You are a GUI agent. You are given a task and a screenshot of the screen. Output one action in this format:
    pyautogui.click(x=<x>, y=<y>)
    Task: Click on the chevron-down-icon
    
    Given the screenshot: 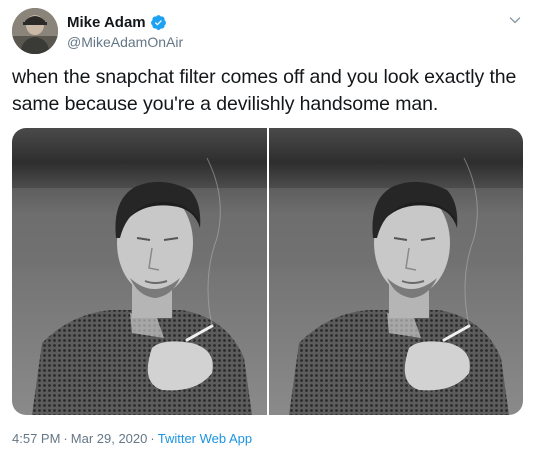 What is the action you would take?
    pyautogui.click(x=515, y=20)
    